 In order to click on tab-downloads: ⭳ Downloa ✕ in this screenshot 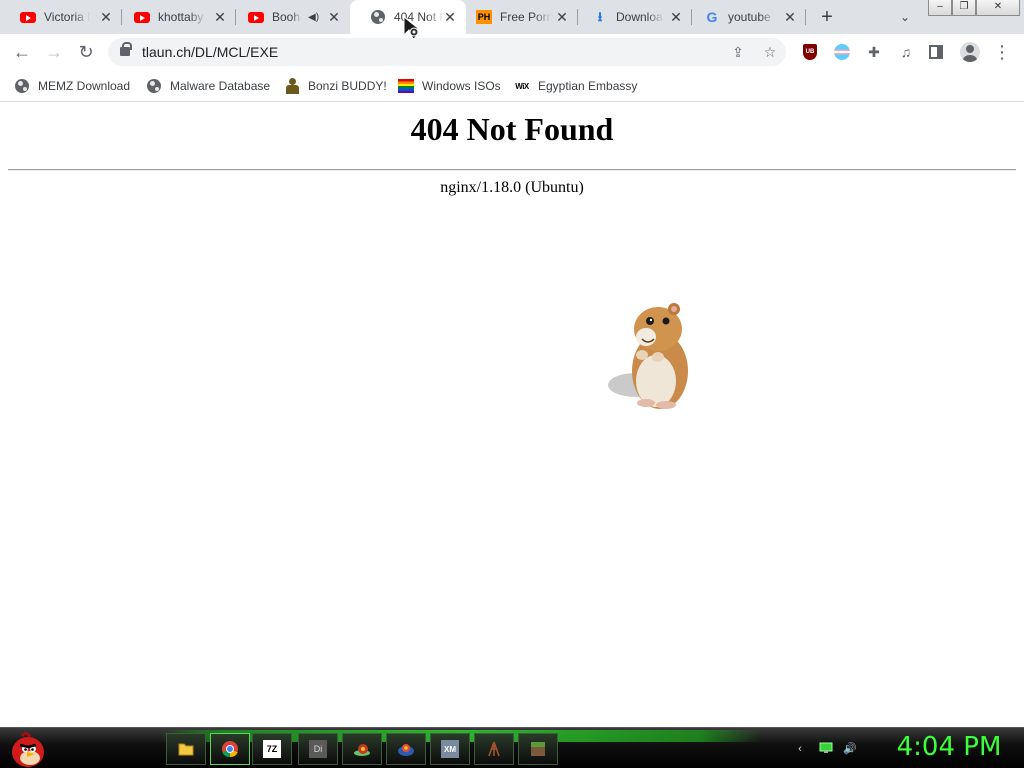, I will do `click(632, 17)`.